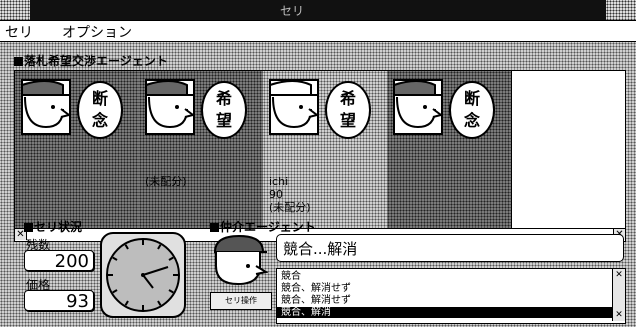  I want to click on broker-log-list: 競合 競合、解消せず 競合、解消せず 競合、解消 ✕ ✕, so click(451, 296).